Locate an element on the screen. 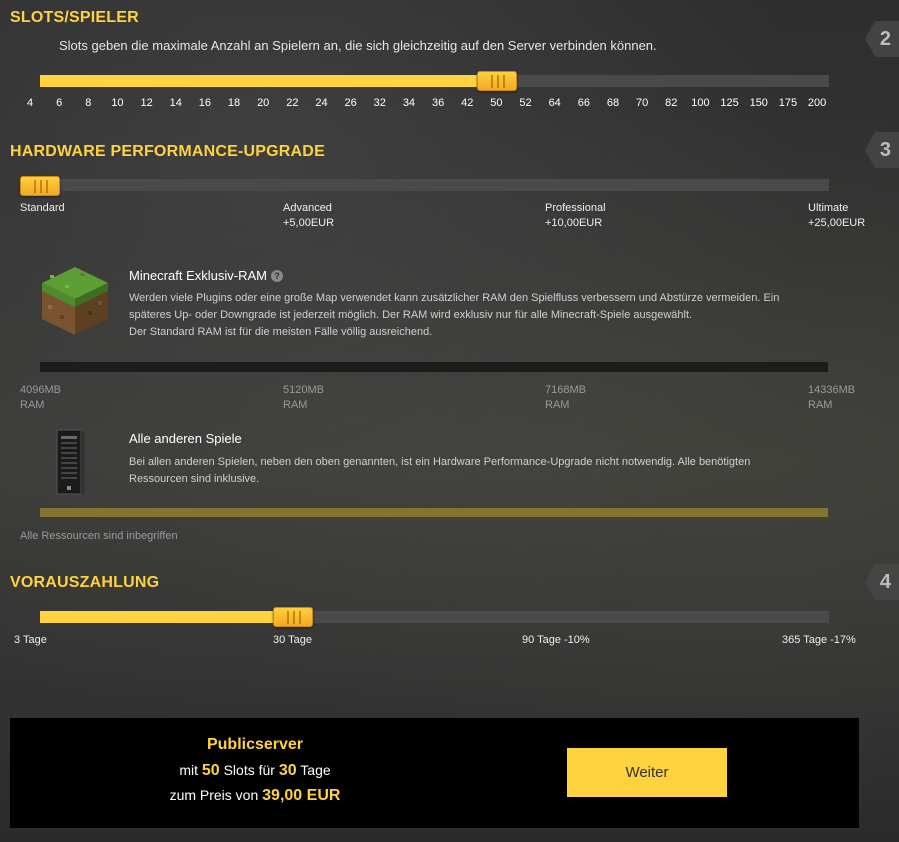 The height and width of the screenshot is (842, 899). slots-slider-handle is located at coordinates (497, 81).